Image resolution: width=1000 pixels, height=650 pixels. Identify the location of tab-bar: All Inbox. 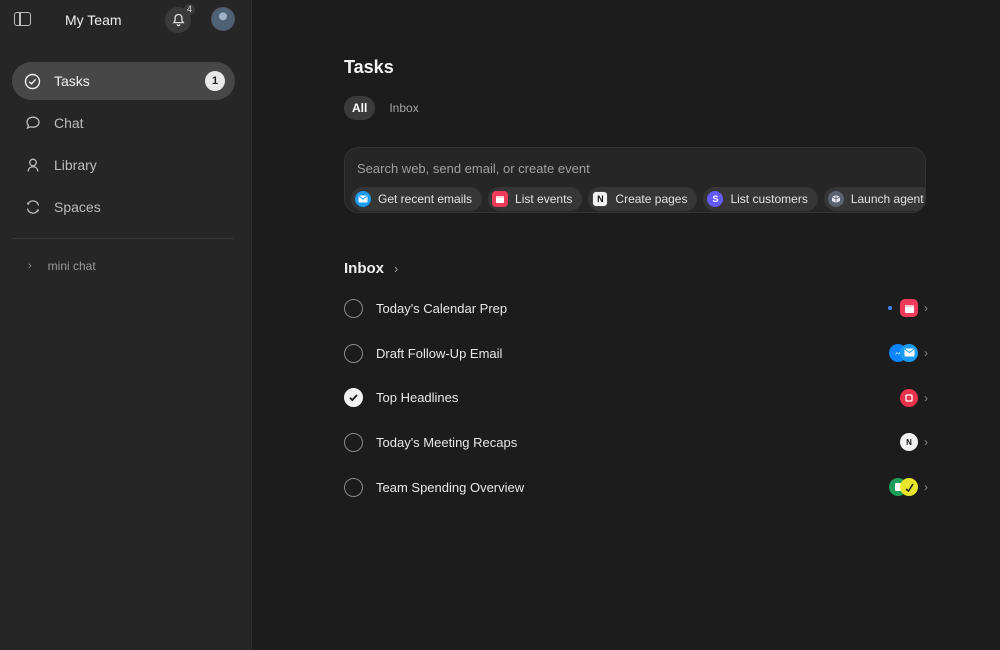
(388, 108).